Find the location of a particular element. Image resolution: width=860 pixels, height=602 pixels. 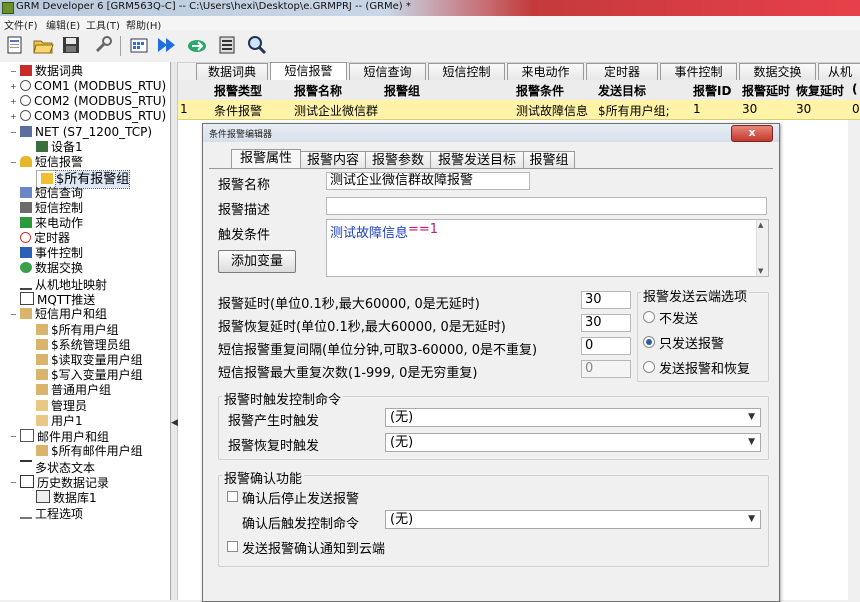

tree-item-incoming-call: 来电动作 is located at coordinates (51, 223).